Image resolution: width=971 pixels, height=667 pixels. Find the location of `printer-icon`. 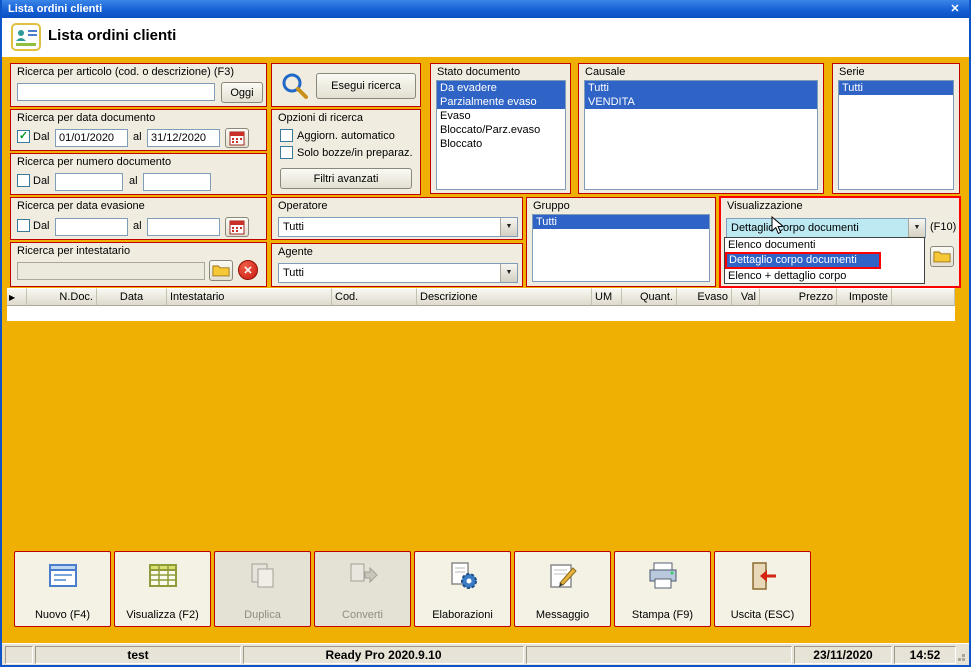

printer-icon is located at coordinates (662, 575).